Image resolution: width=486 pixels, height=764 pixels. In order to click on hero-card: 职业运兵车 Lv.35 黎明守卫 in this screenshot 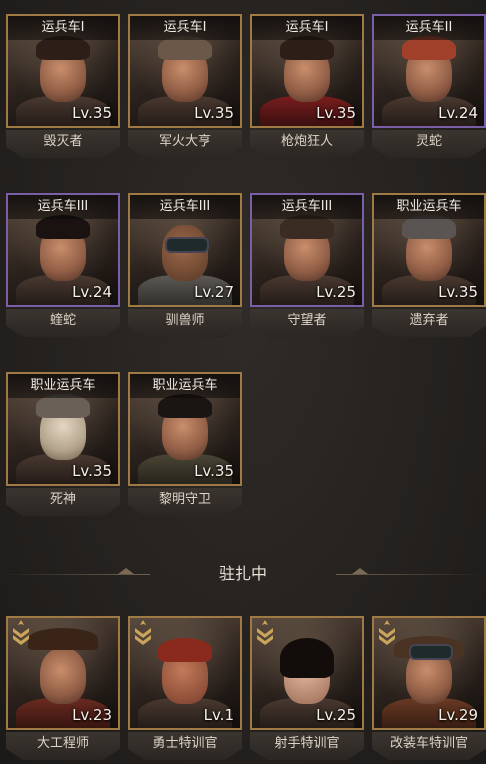, I will do `click(185, 444)`.